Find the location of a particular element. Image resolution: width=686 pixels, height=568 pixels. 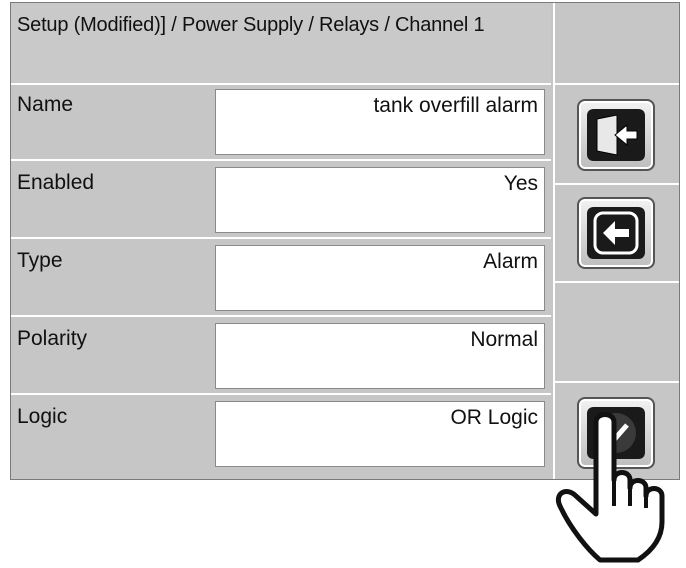

side-panel-empty is located at coordinates (616, 333).